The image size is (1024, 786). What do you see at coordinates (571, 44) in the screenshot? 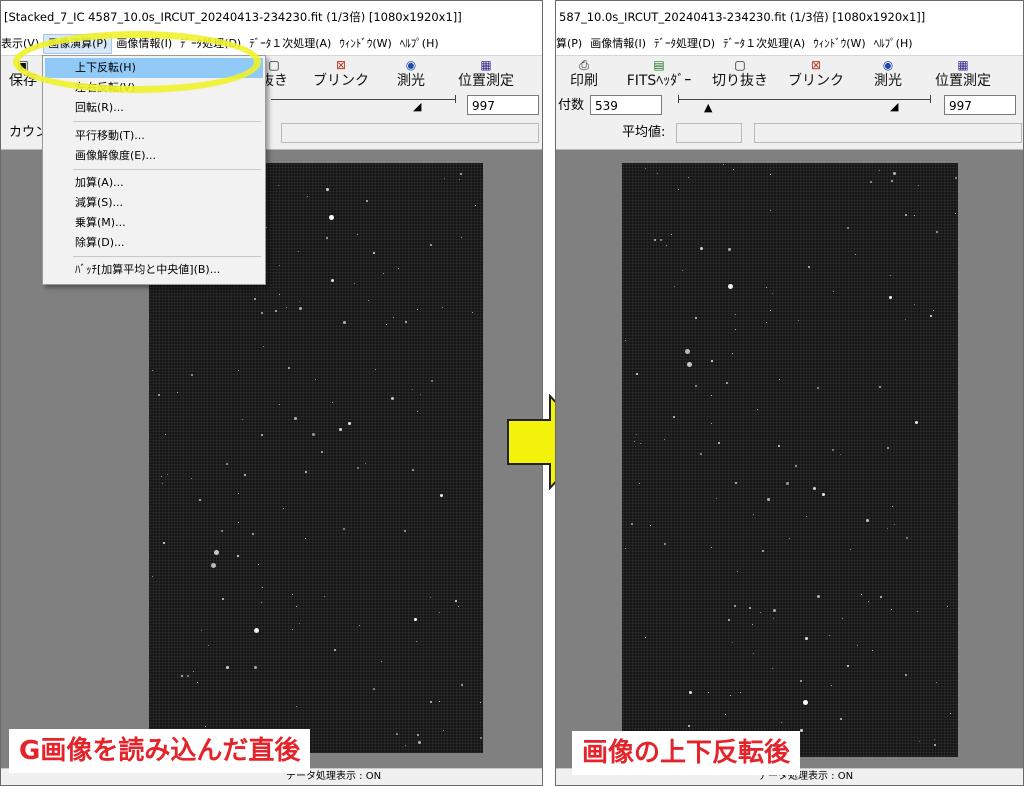
I see `menu-image-operations: 算(P)` at bounding box center [571, 44].